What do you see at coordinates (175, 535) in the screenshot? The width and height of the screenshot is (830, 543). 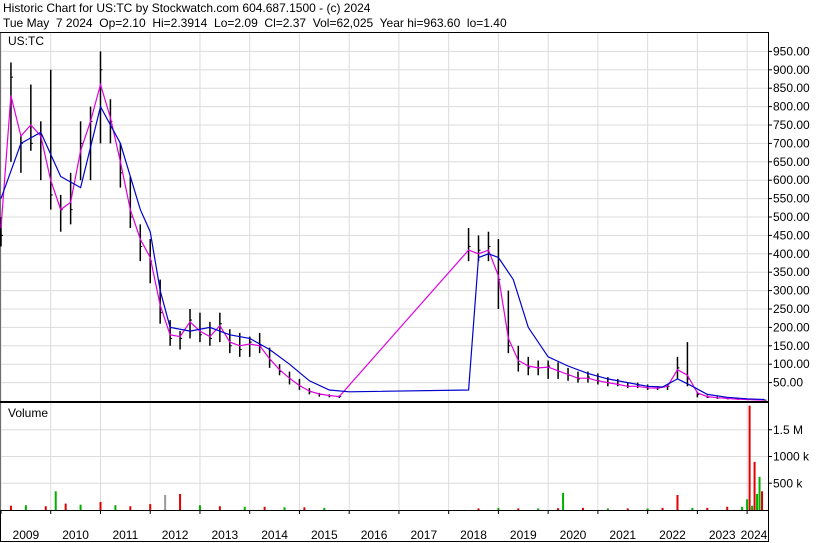 I see `year-tick-label: 2012` at bounding box center [175, 535].